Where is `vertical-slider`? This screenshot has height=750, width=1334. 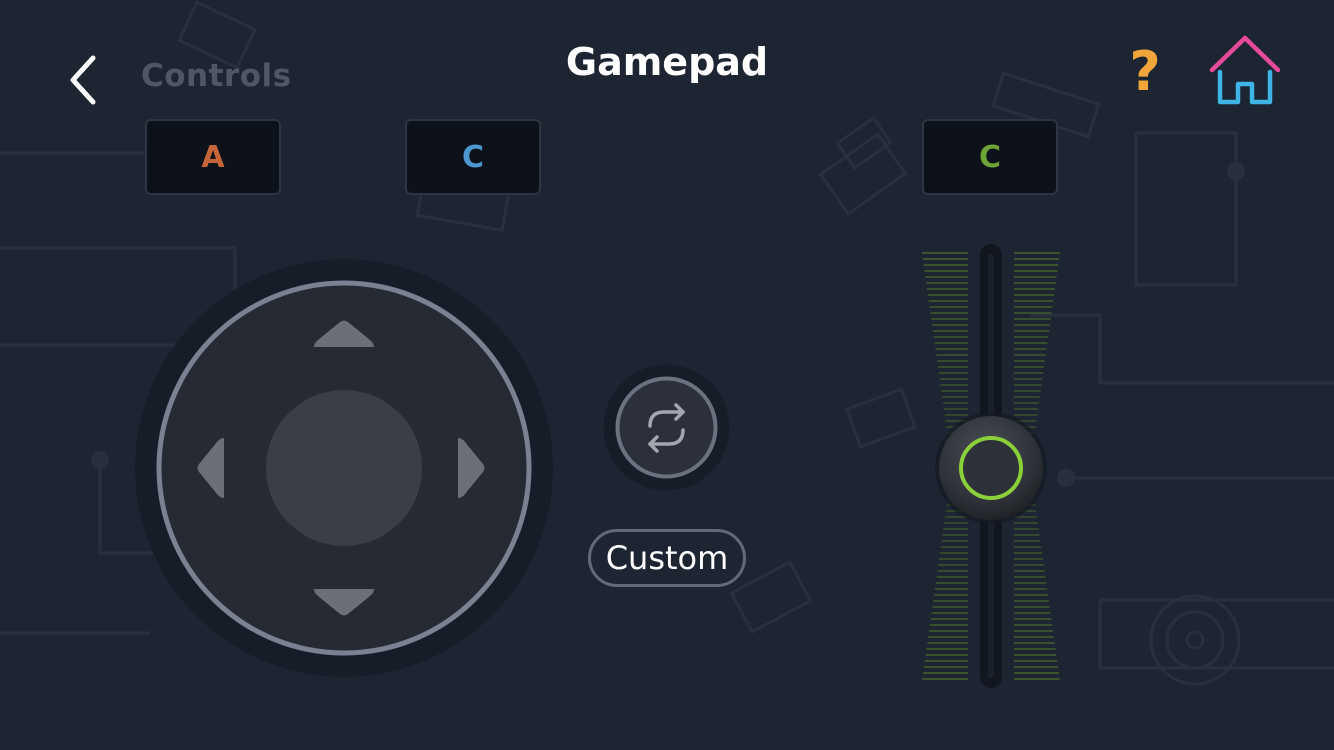
vertical-slider is located at coordinates (991, 466).